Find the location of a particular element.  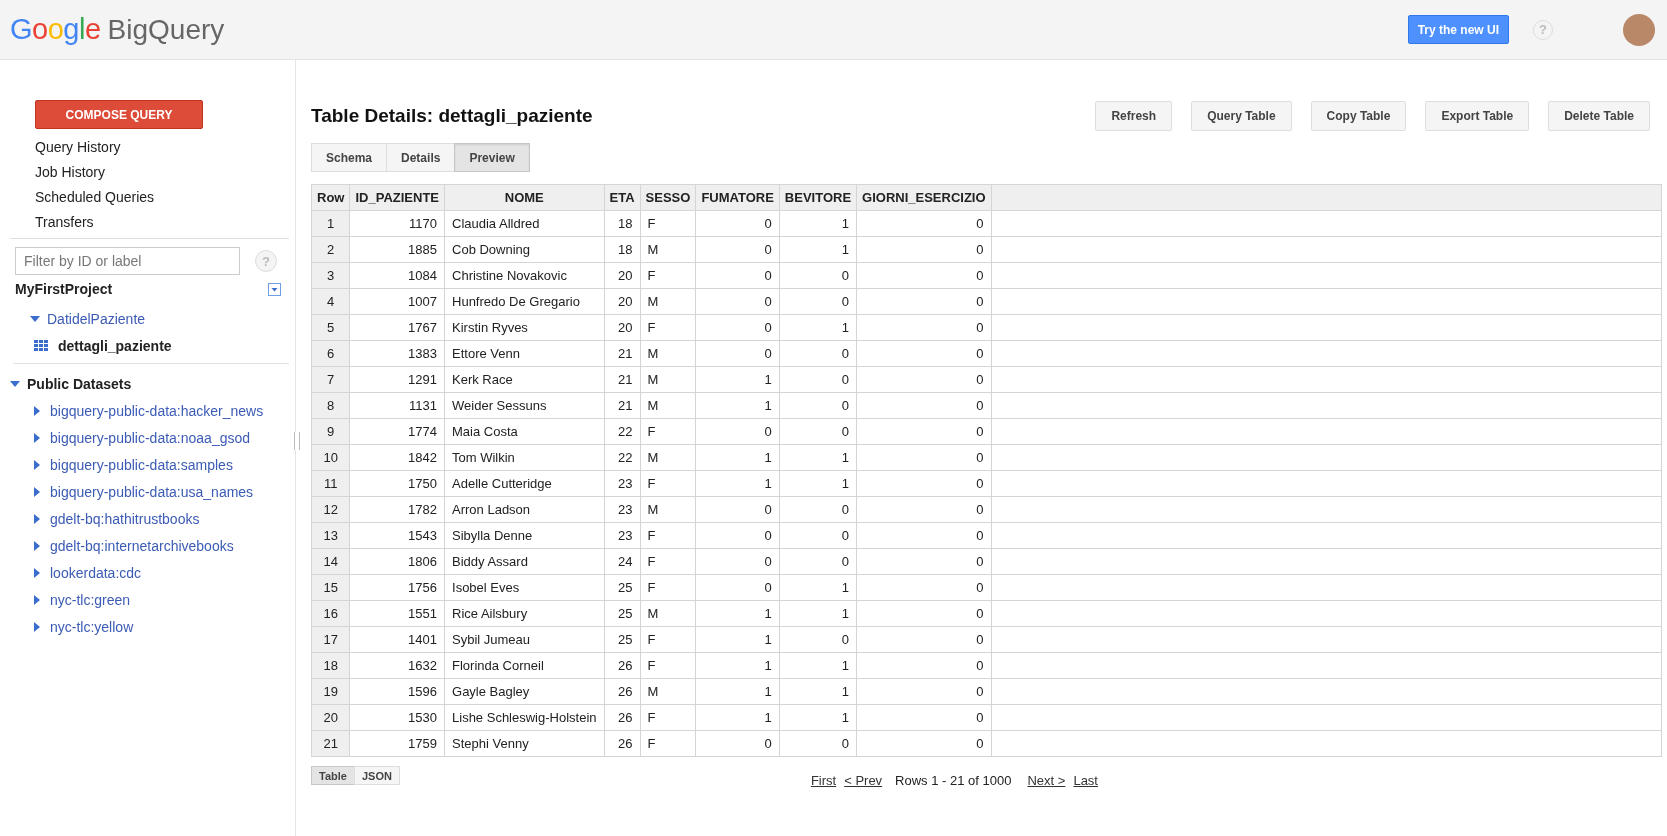

first-page-link: First is located at coordinates (823, 780).